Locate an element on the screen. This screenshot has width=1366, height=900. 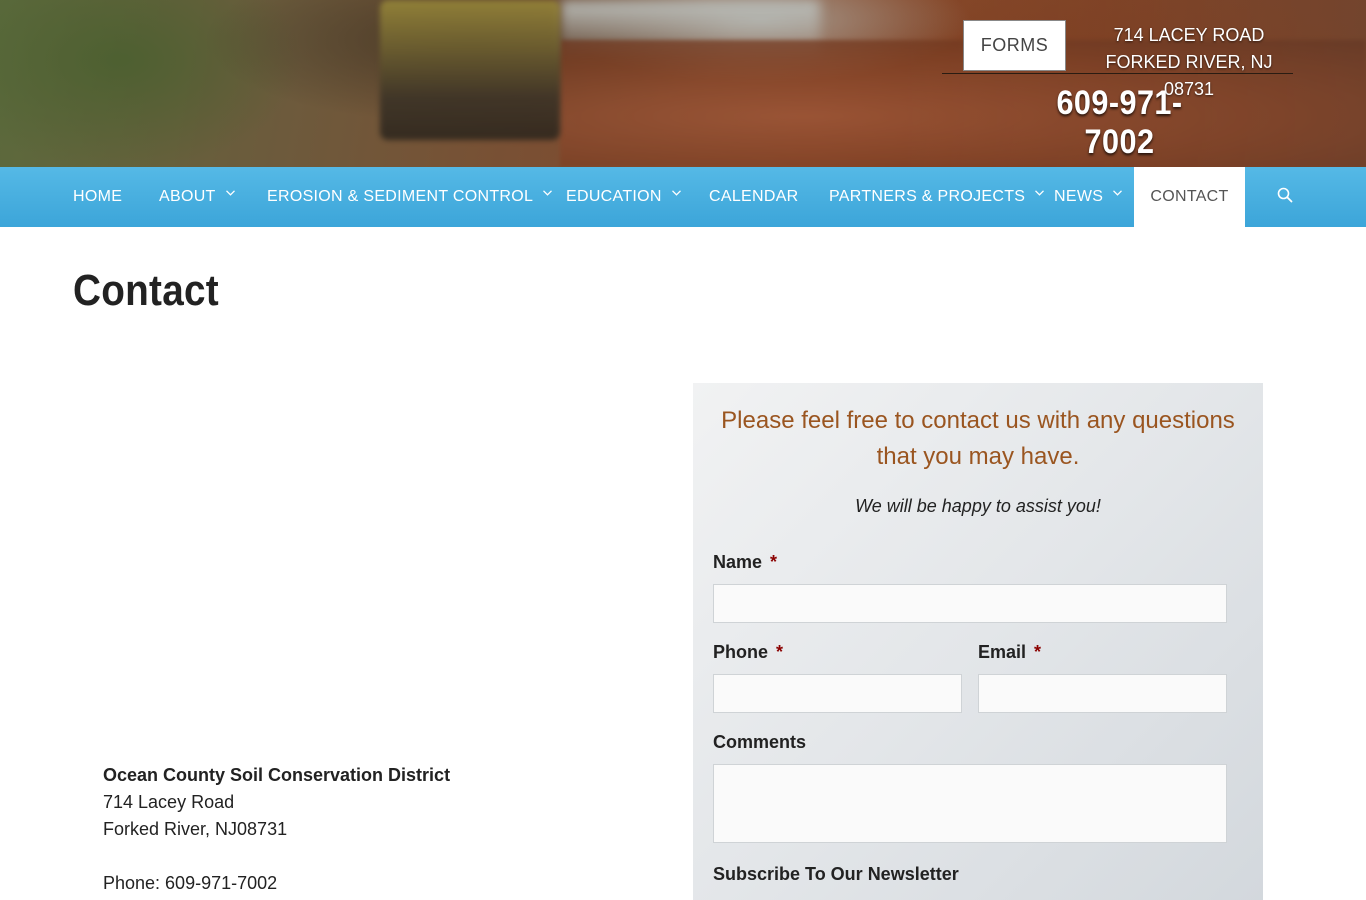
nav-item-home: HOME is located at coordinates (97, 197).